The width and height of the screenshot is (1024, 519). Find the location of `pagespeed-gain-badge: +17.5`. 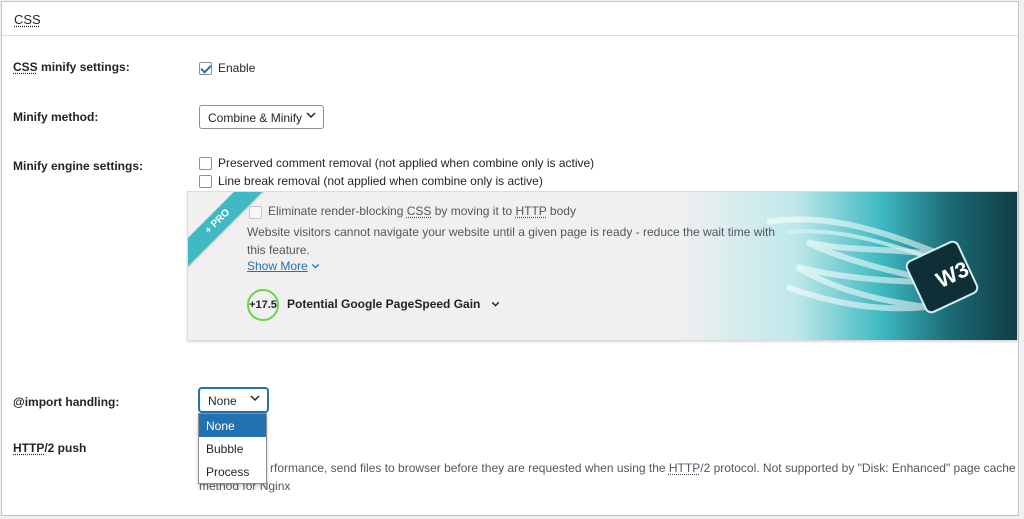

pagespeed-gain-badge: +17.5 is located at coordinates (263, 305).